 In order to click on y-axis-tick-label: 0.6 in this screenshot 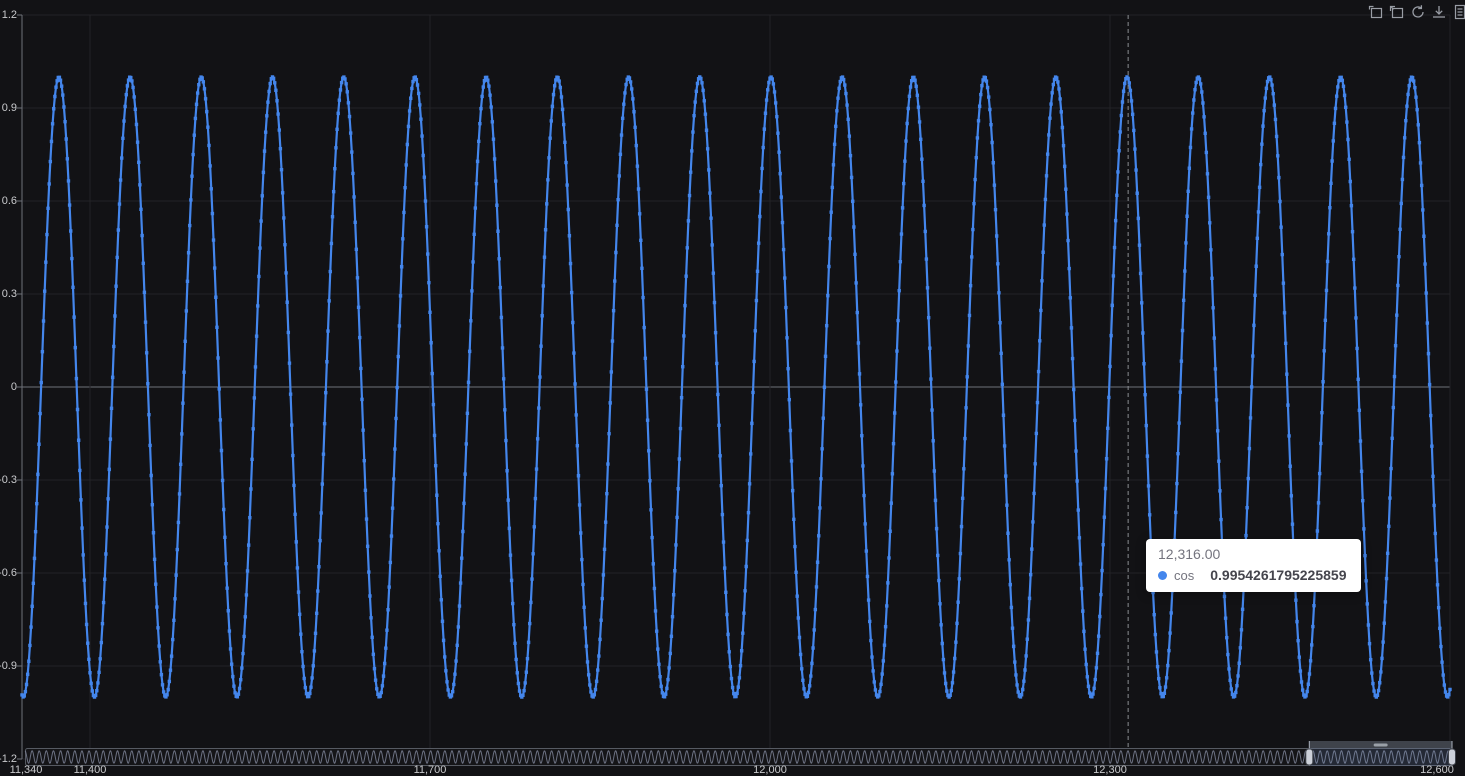, I will do `click(9, 201)`.